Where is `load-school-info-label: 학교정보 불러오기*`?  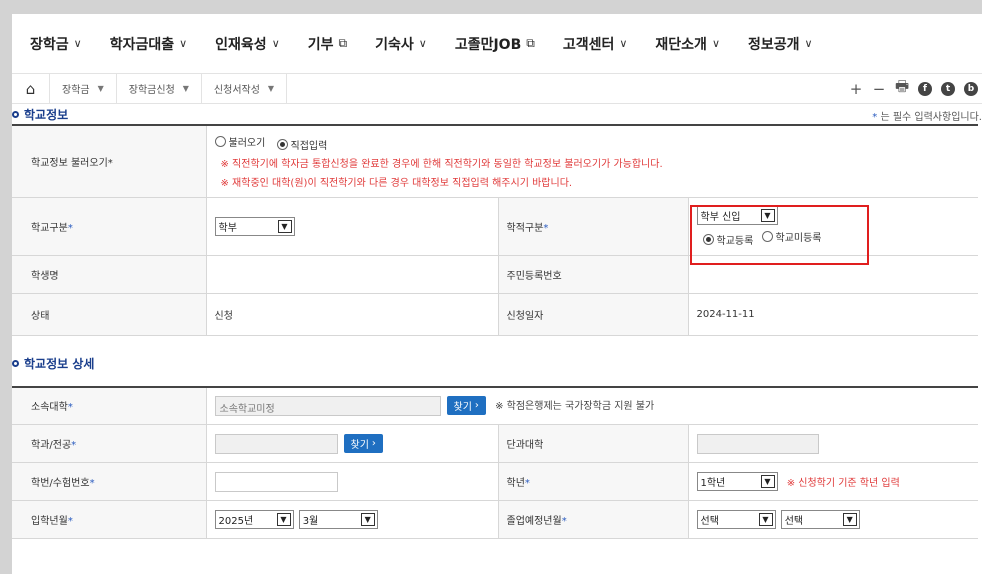 load-school-info-label: 학교정보 불러오기* is located at coordinates (109, 161).